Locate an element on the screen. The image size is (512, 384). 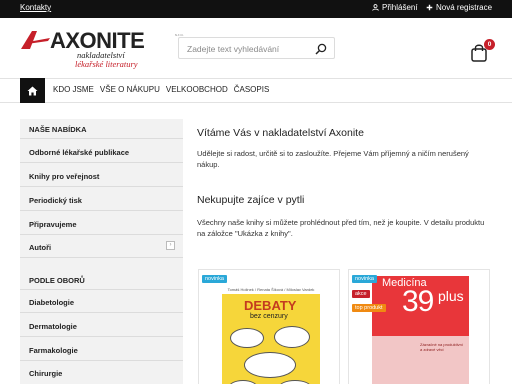
home-button is located at coordinates (32, 90).